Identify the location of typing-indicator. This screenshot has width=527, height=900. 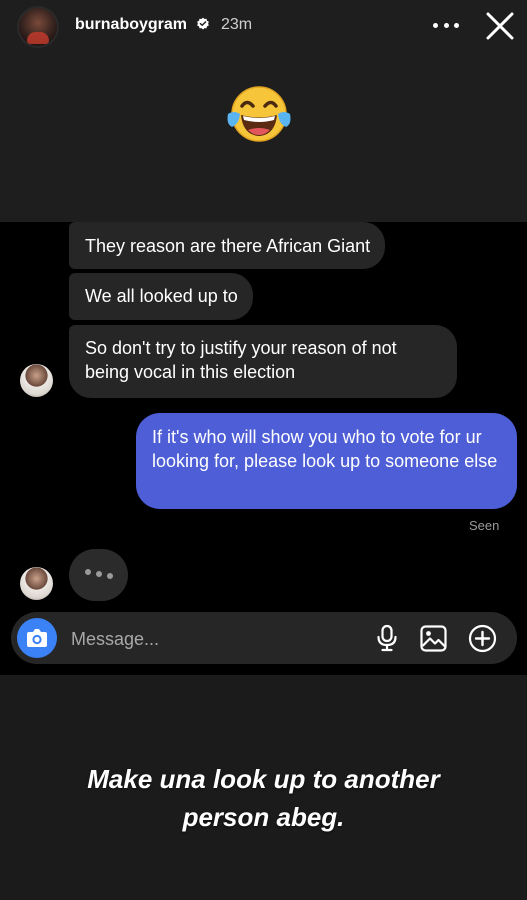
(98, 575).